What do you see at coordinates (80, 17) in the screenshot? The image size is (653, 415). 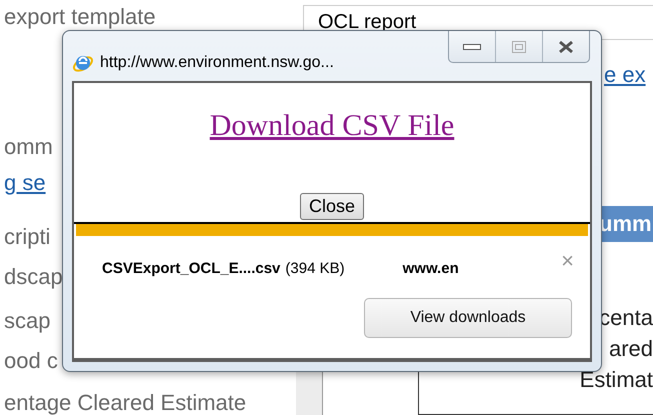 I see `field-label: export template` at bounding box center [80, 17].